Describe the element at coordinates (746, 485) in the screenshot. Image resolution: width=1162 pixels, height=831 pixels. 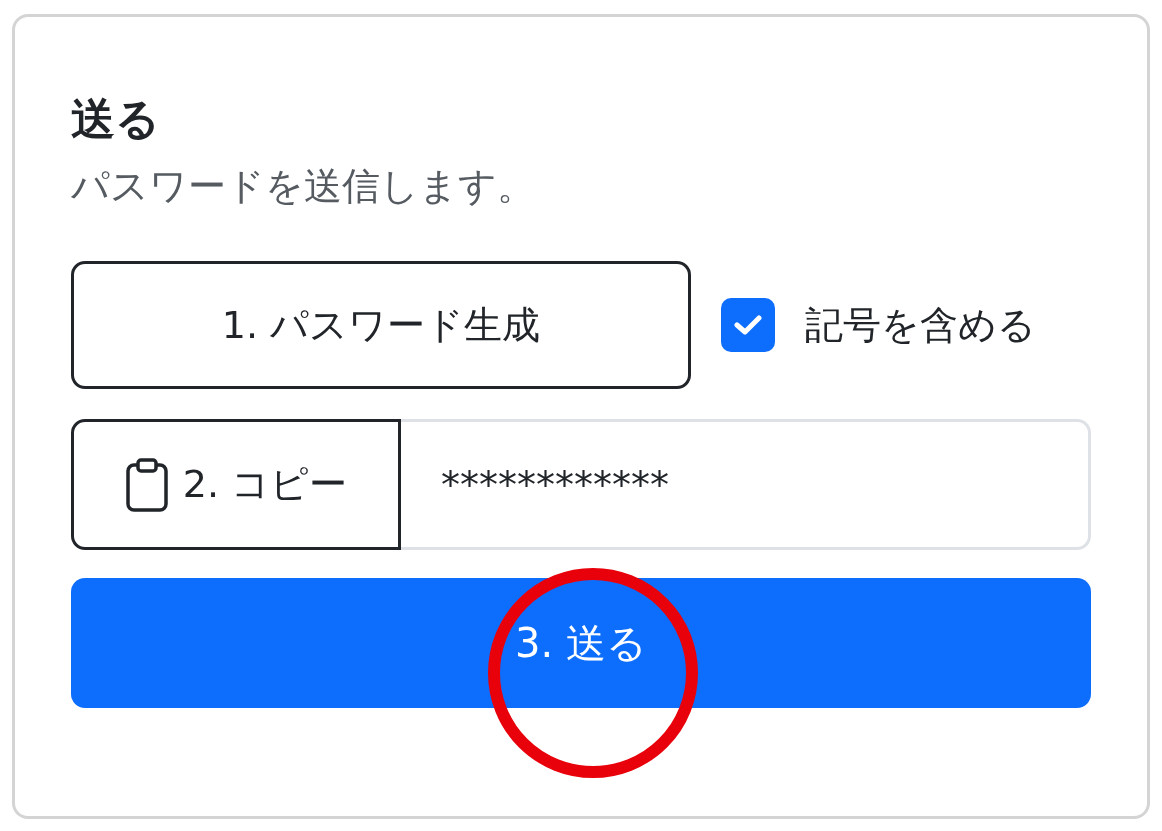
I see `password-field: ************` at that location.